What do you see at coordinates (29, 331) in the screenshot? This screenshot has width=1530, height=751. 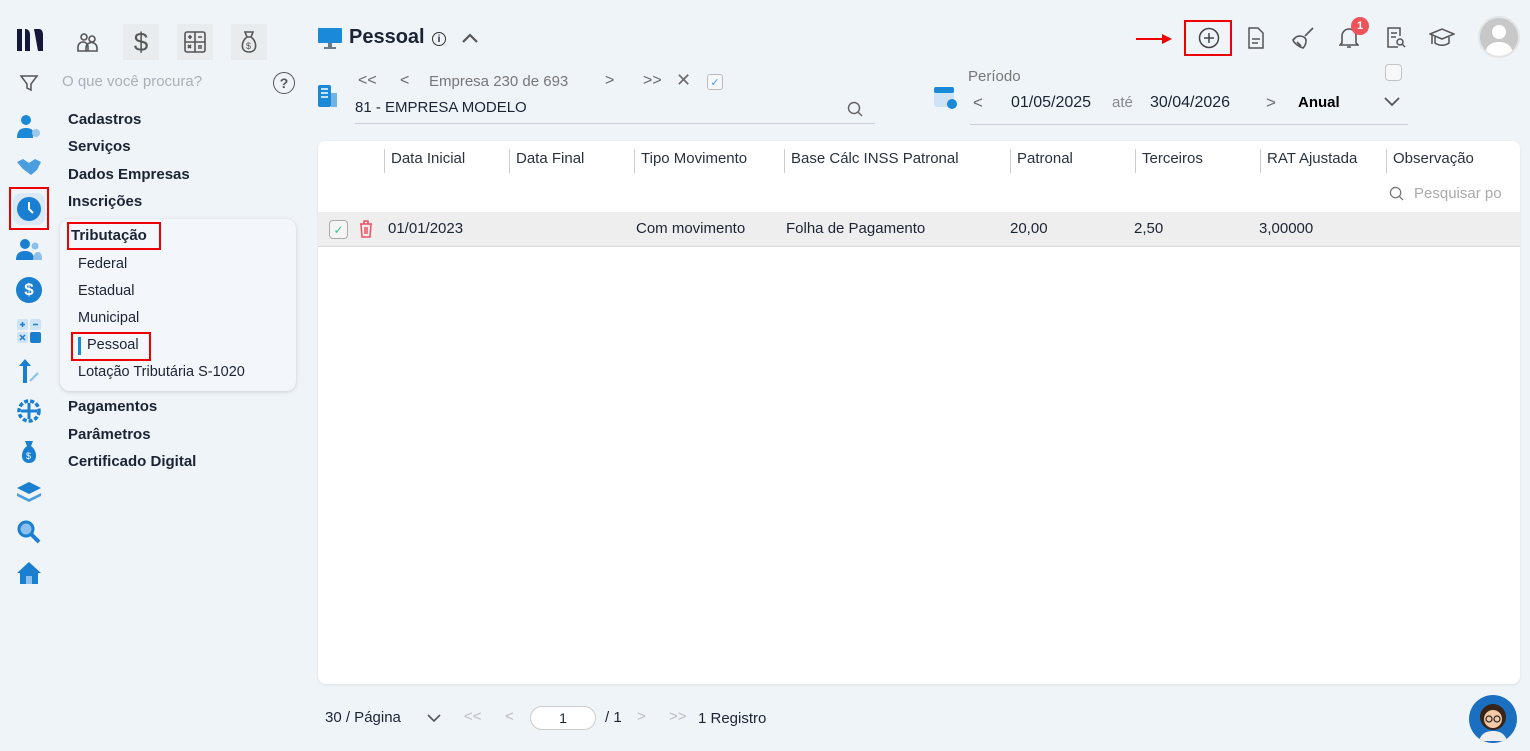 I see `calculator-blue-icon` at bounding box center [29, 331].